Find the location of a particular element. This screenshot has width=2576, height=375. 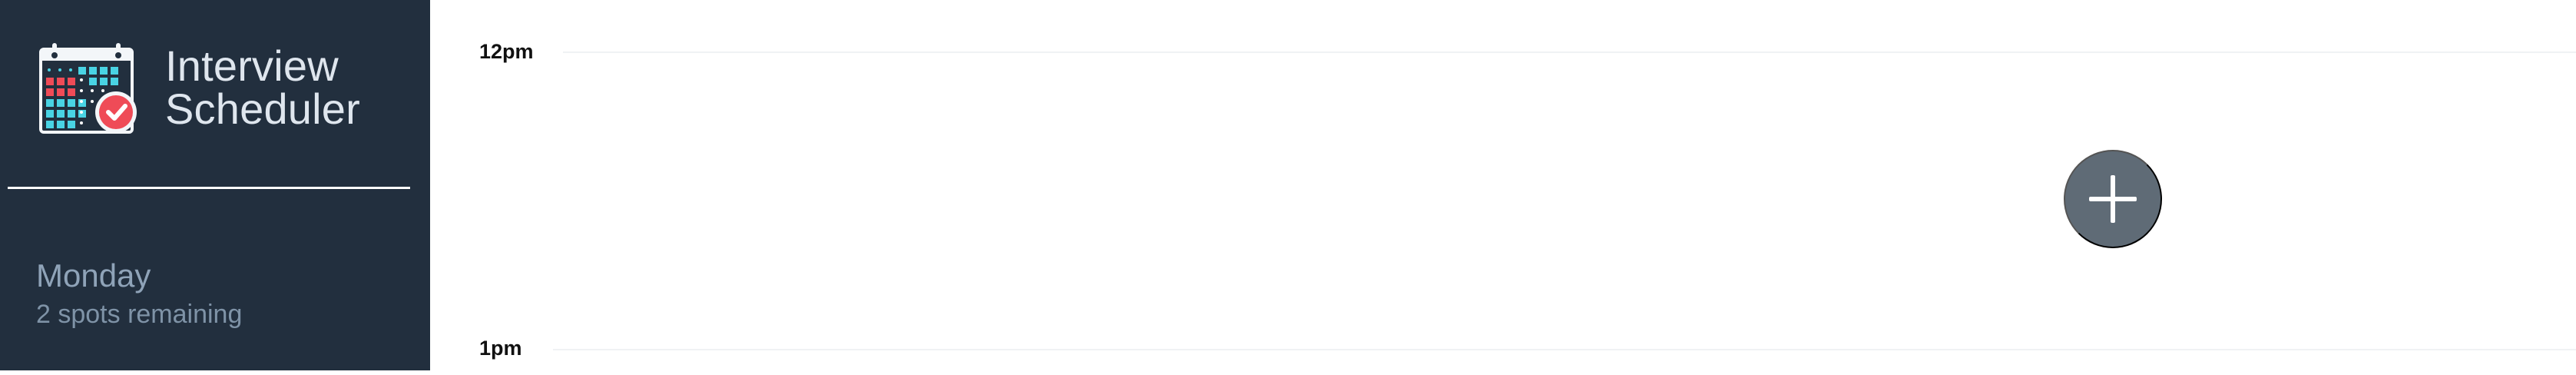

time-slot-1pm: 1pm is located at coordinates (1503, 356).